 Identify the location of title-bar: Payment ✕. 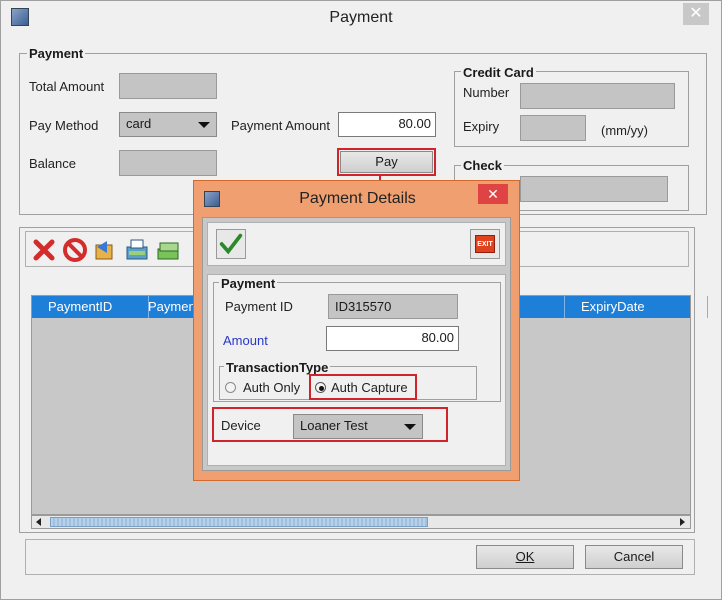
(361, 17).